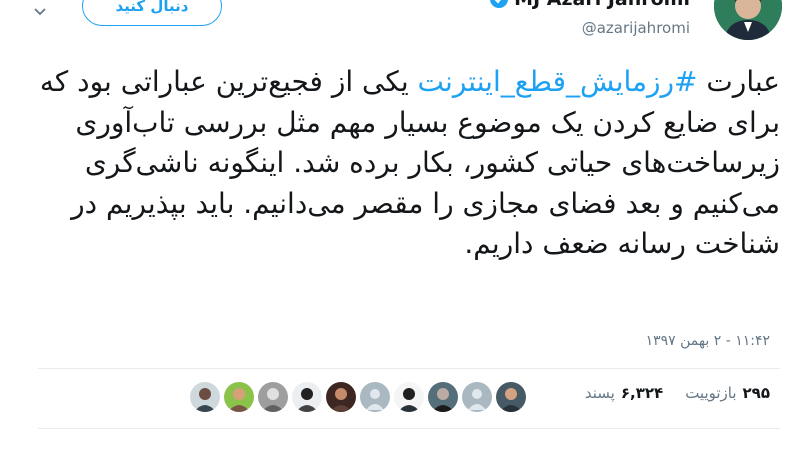 This screenshot has width=800, height=458. Describe the element at coordinates (152, 7) in the screenshot. I see `follow-button-label: دنبال کنید` at that location.